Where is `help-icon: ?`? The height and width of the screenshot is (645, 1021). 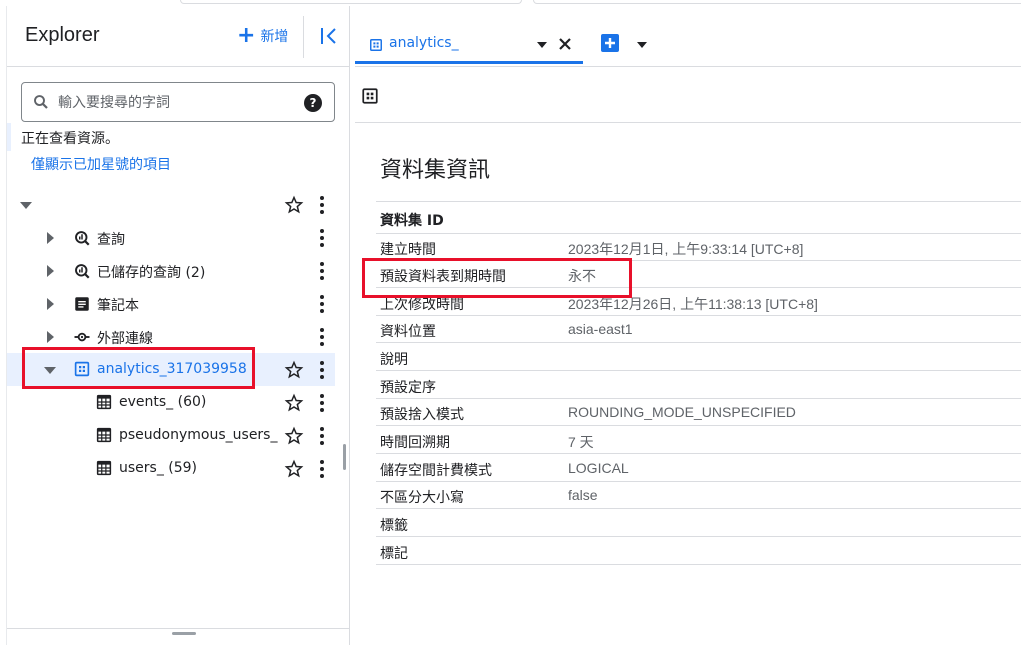 help-icon: ? is located at coordinates (313, 103).